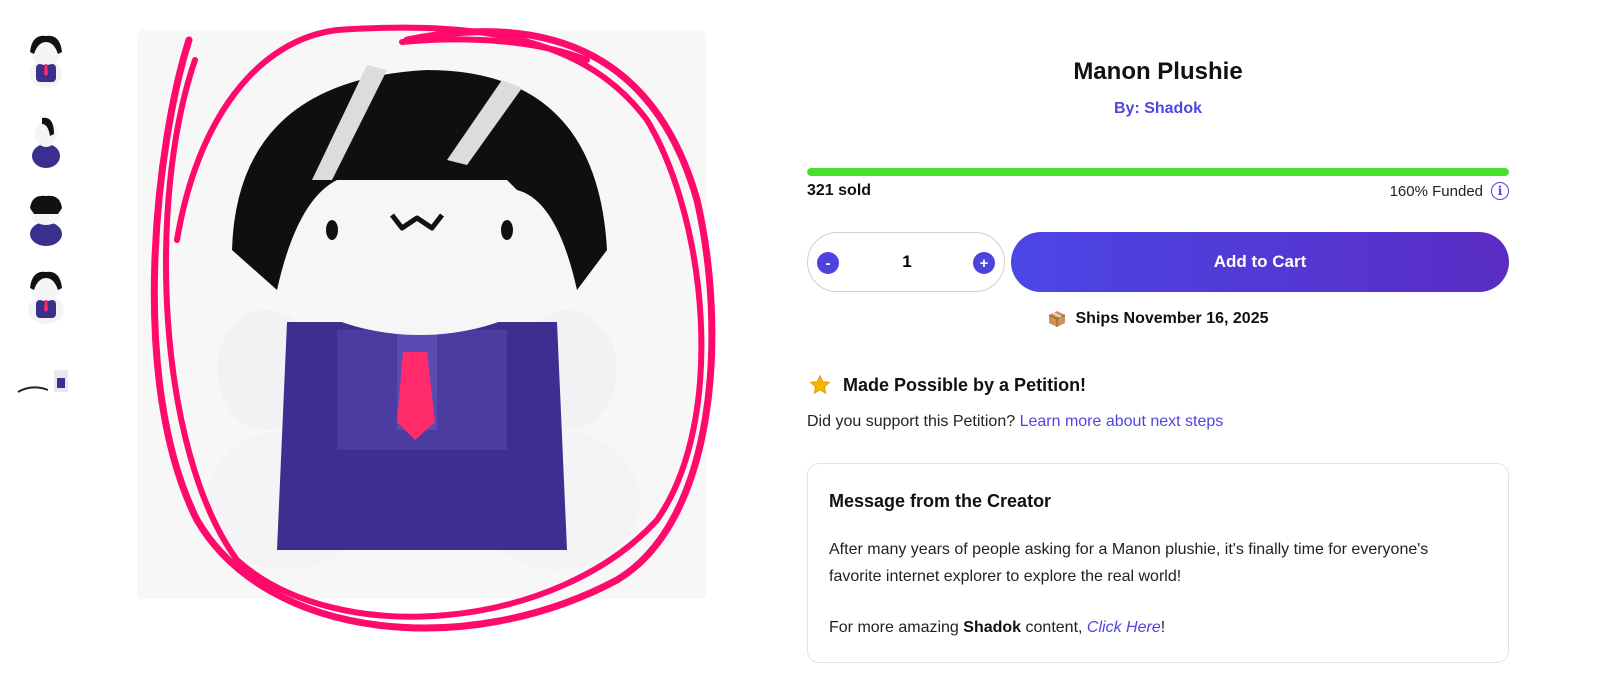 The width and height of the screenshot is (1600, 695). What do you see at coordinates (940, 501) in the screenshot?
I see `creator-message-heading: Message from the Creator` at bounding box center [940, 501].